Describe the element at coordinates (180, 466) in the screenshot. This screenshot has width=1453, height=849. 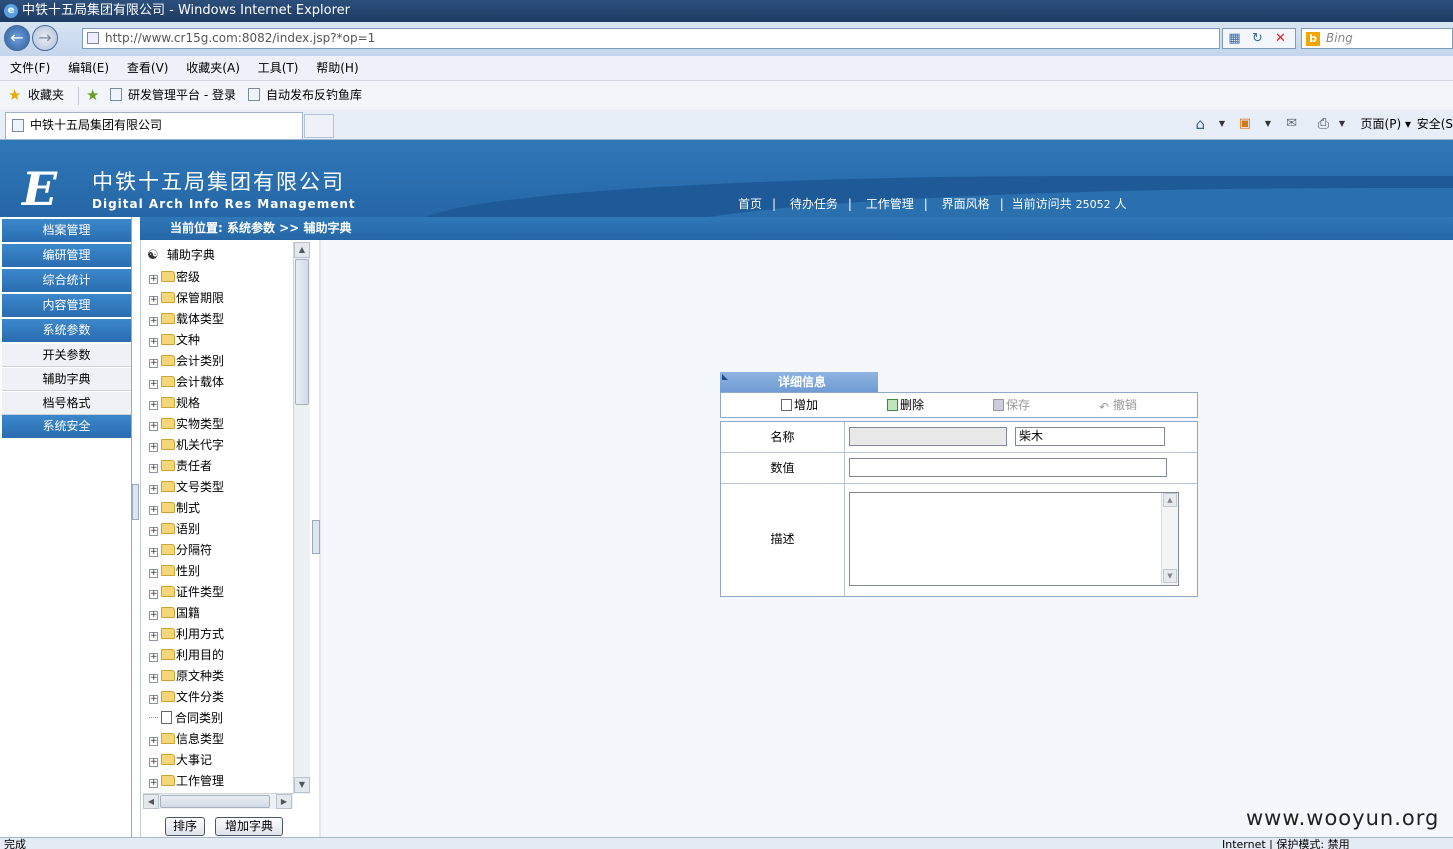
I see `tree-node: + 责任者` at that location.